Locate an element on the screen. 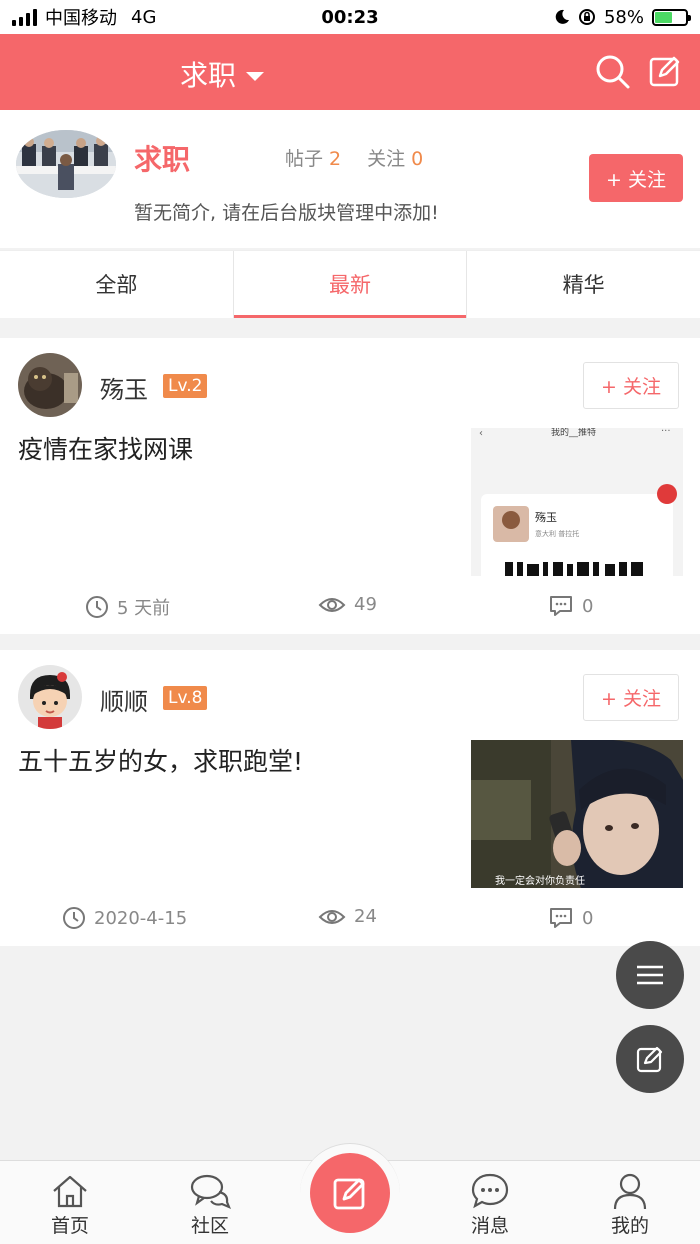 The image size is (700, 1244). posts-count: 2 is located at coordinates (335, 159).